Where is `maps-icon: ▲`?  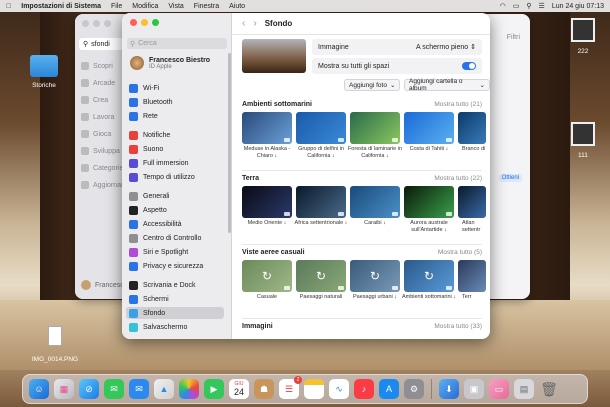
maps-icon: ▲ is located at coordinates (164, 389).